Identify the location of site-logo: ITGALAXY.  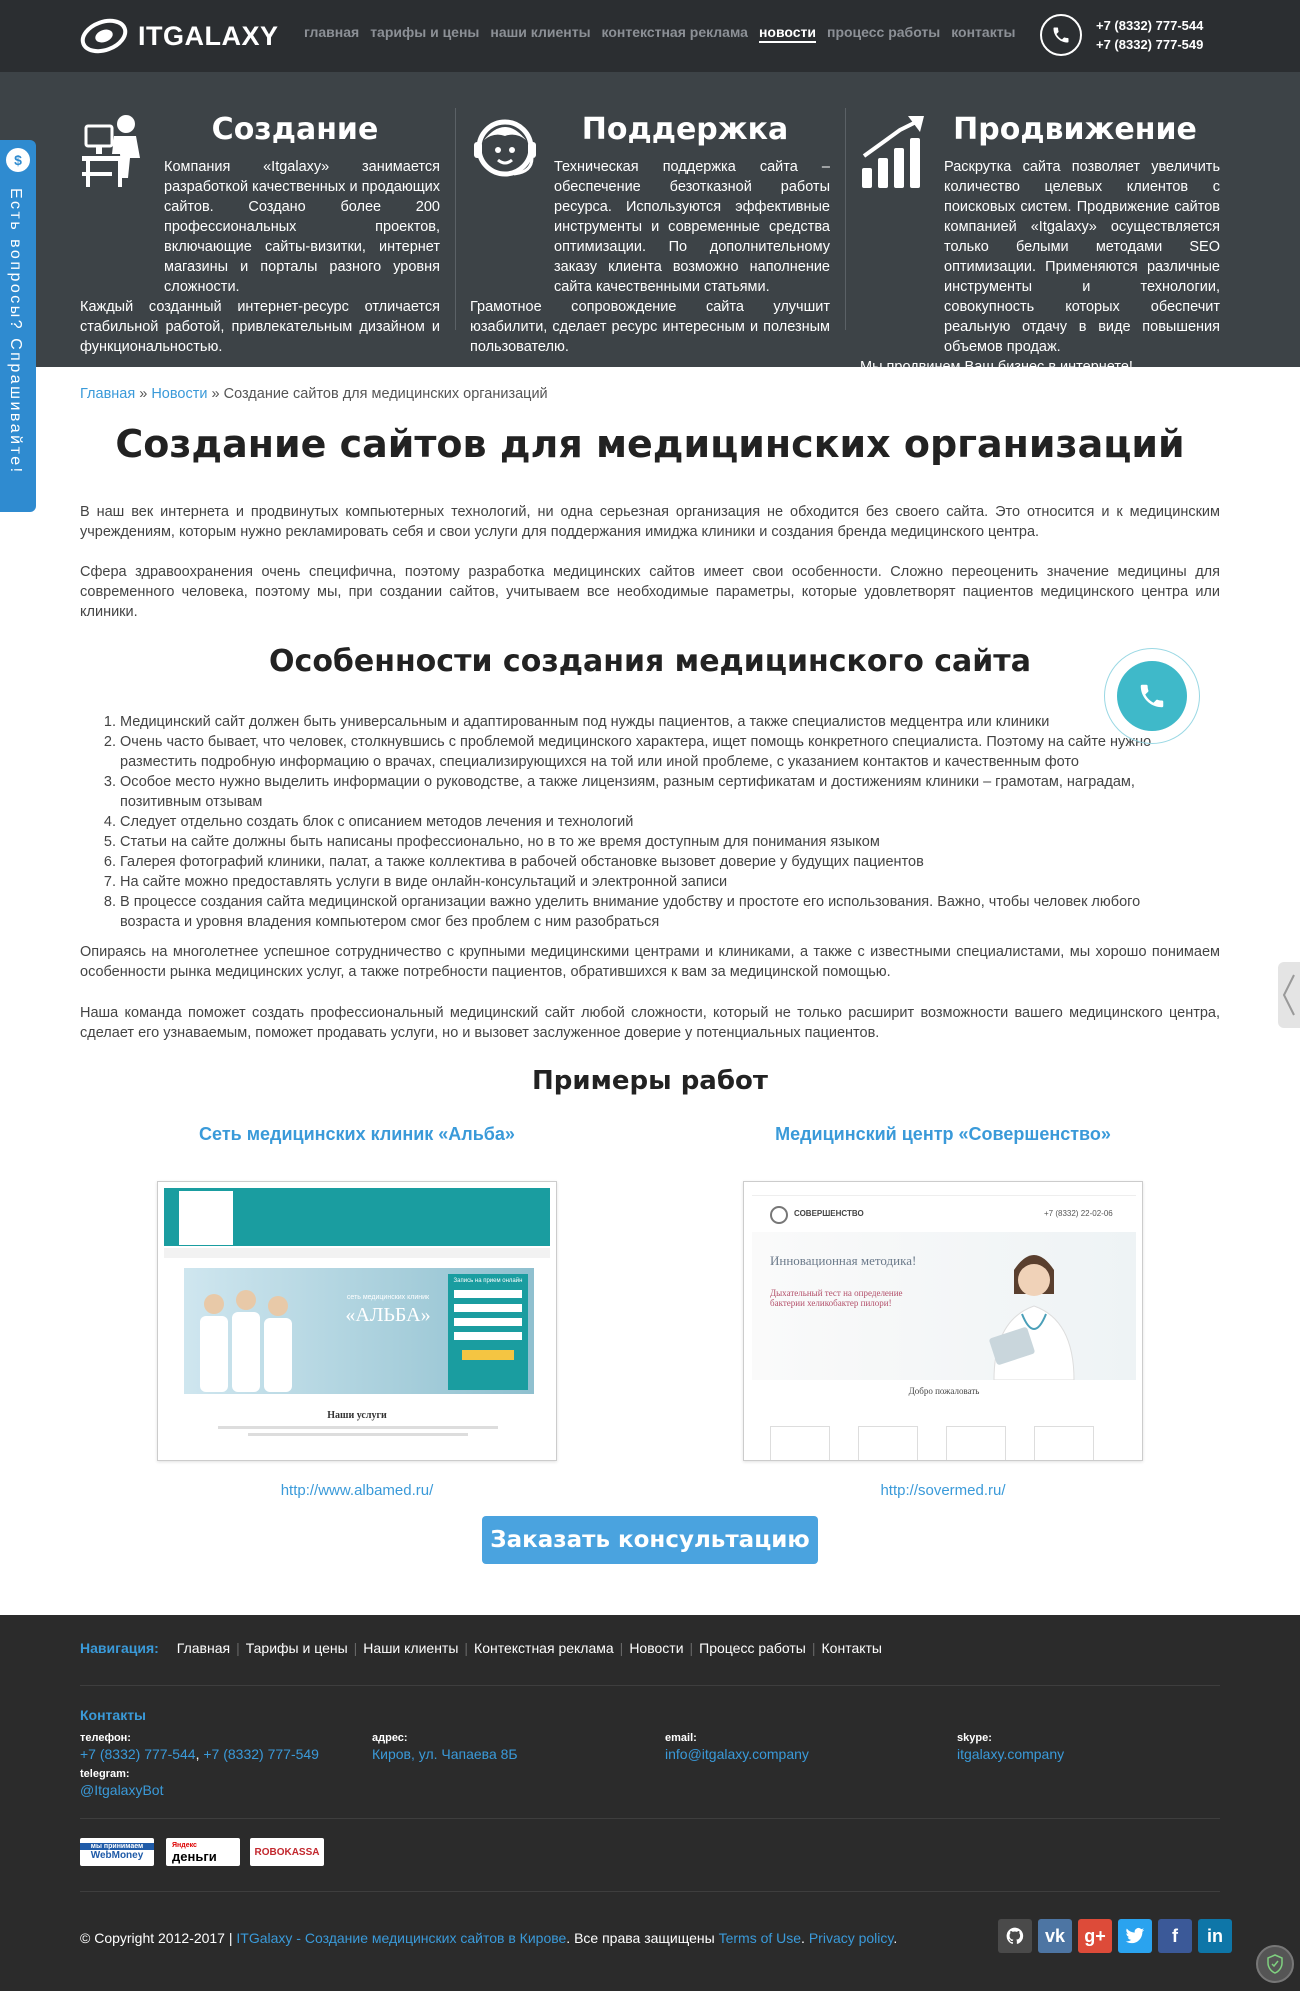
(179, 36).